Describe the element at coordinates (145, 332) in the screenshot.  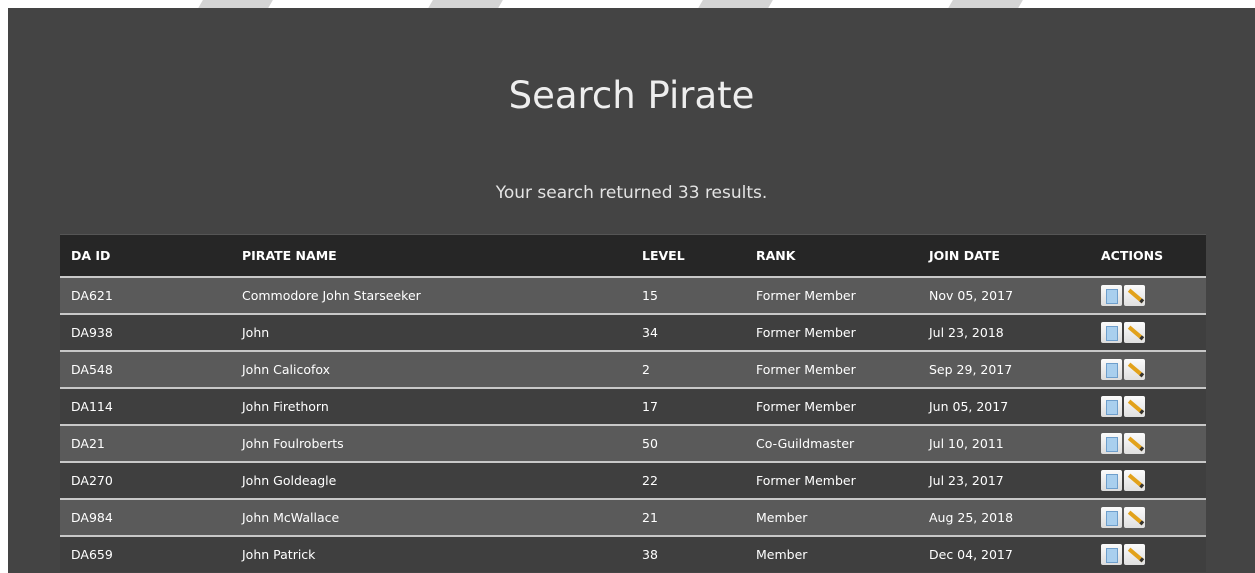
I see `cell-da-id: DA938` at that location.